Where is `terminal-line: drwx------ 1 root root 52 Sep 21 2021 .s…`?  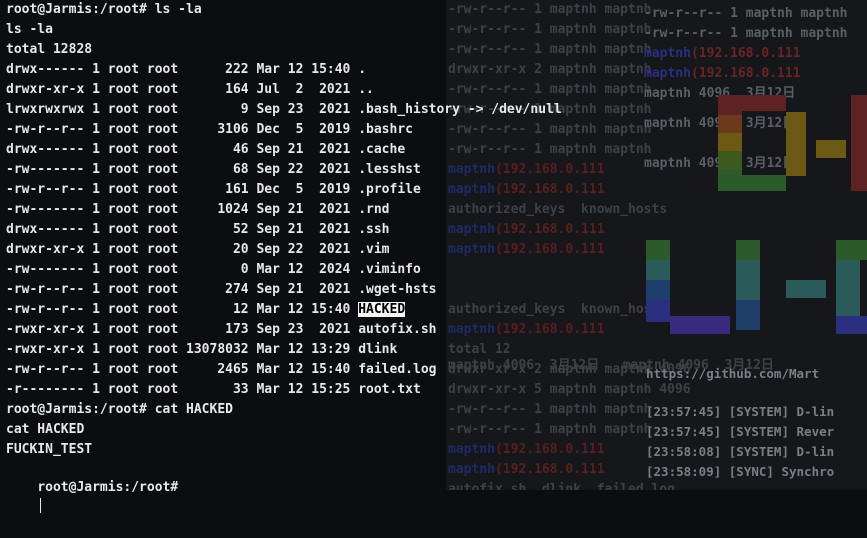 terminal-line: drwx------ 1 root root 52 Sep 21 2021 .s… is located at coordinates (198, 229).